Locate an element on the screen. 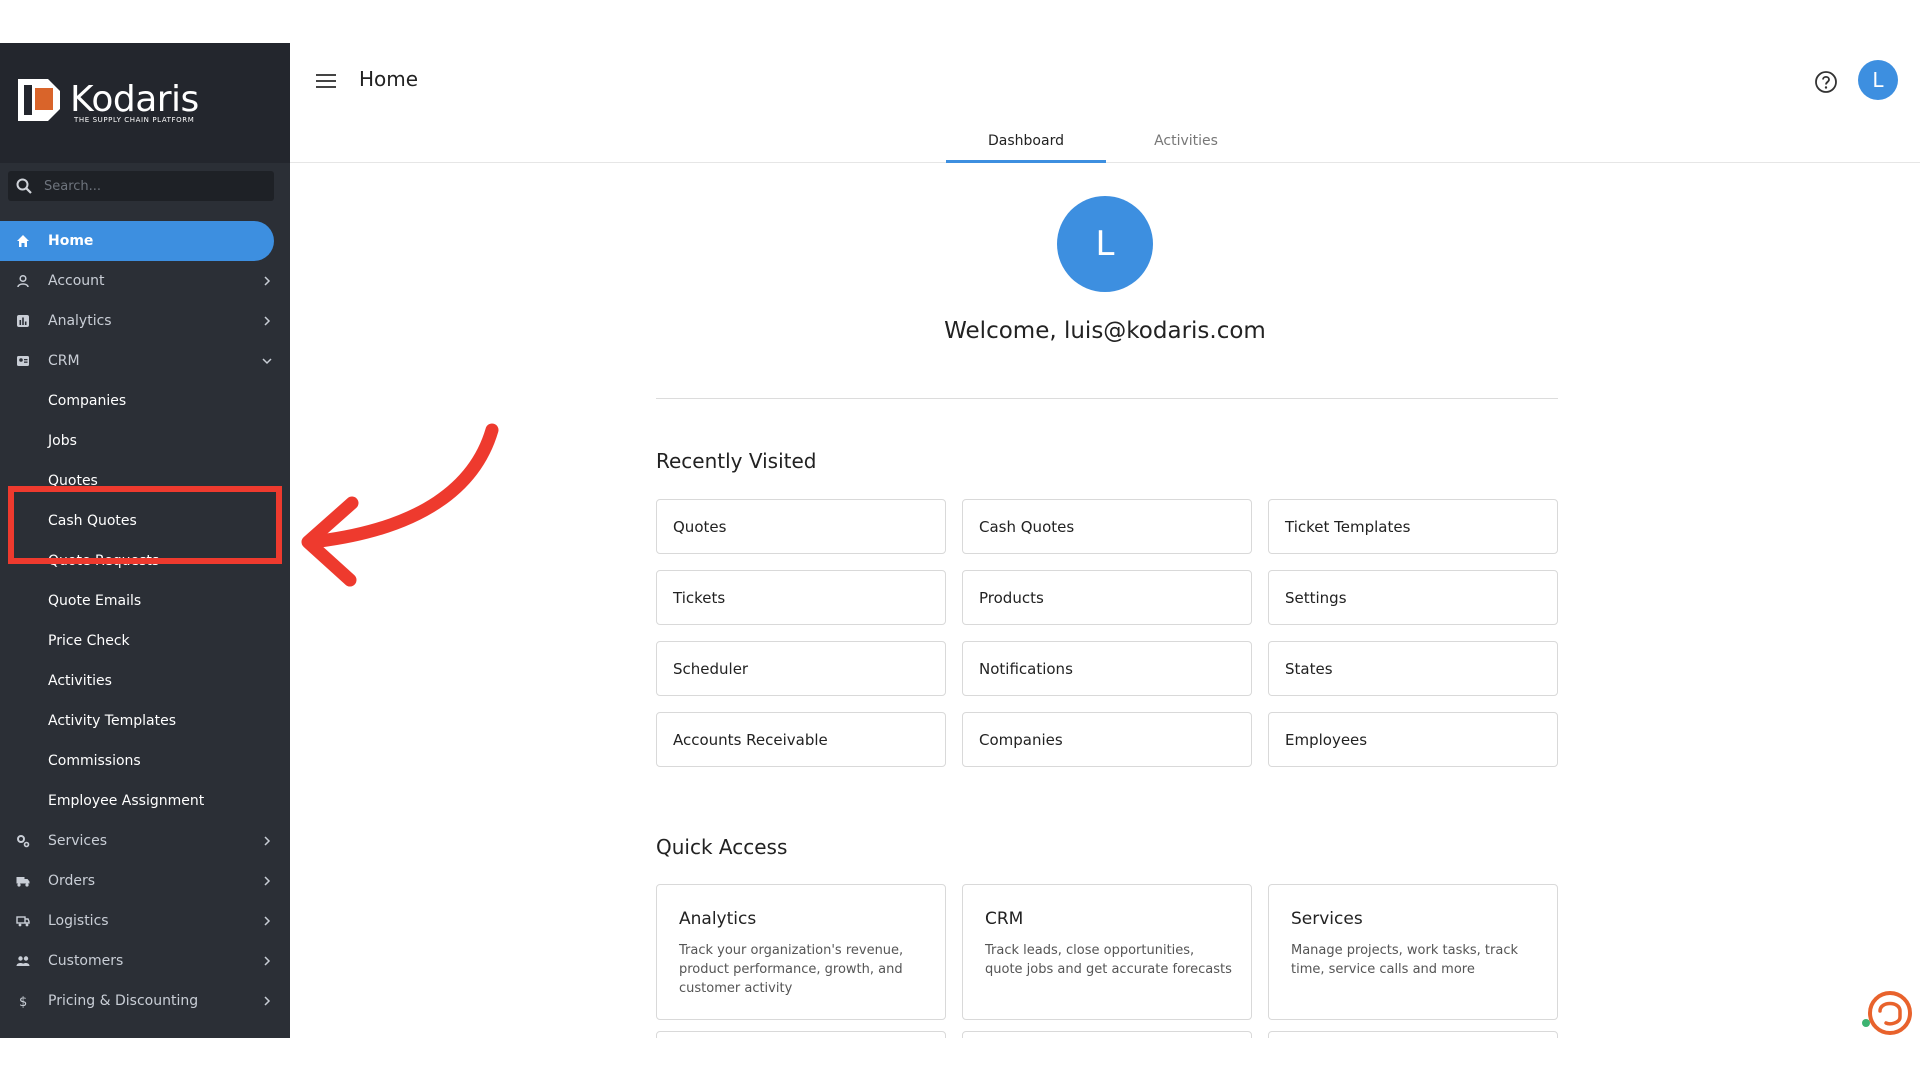  sidebar-item-label: Activities is located at coordinates (80, 681).